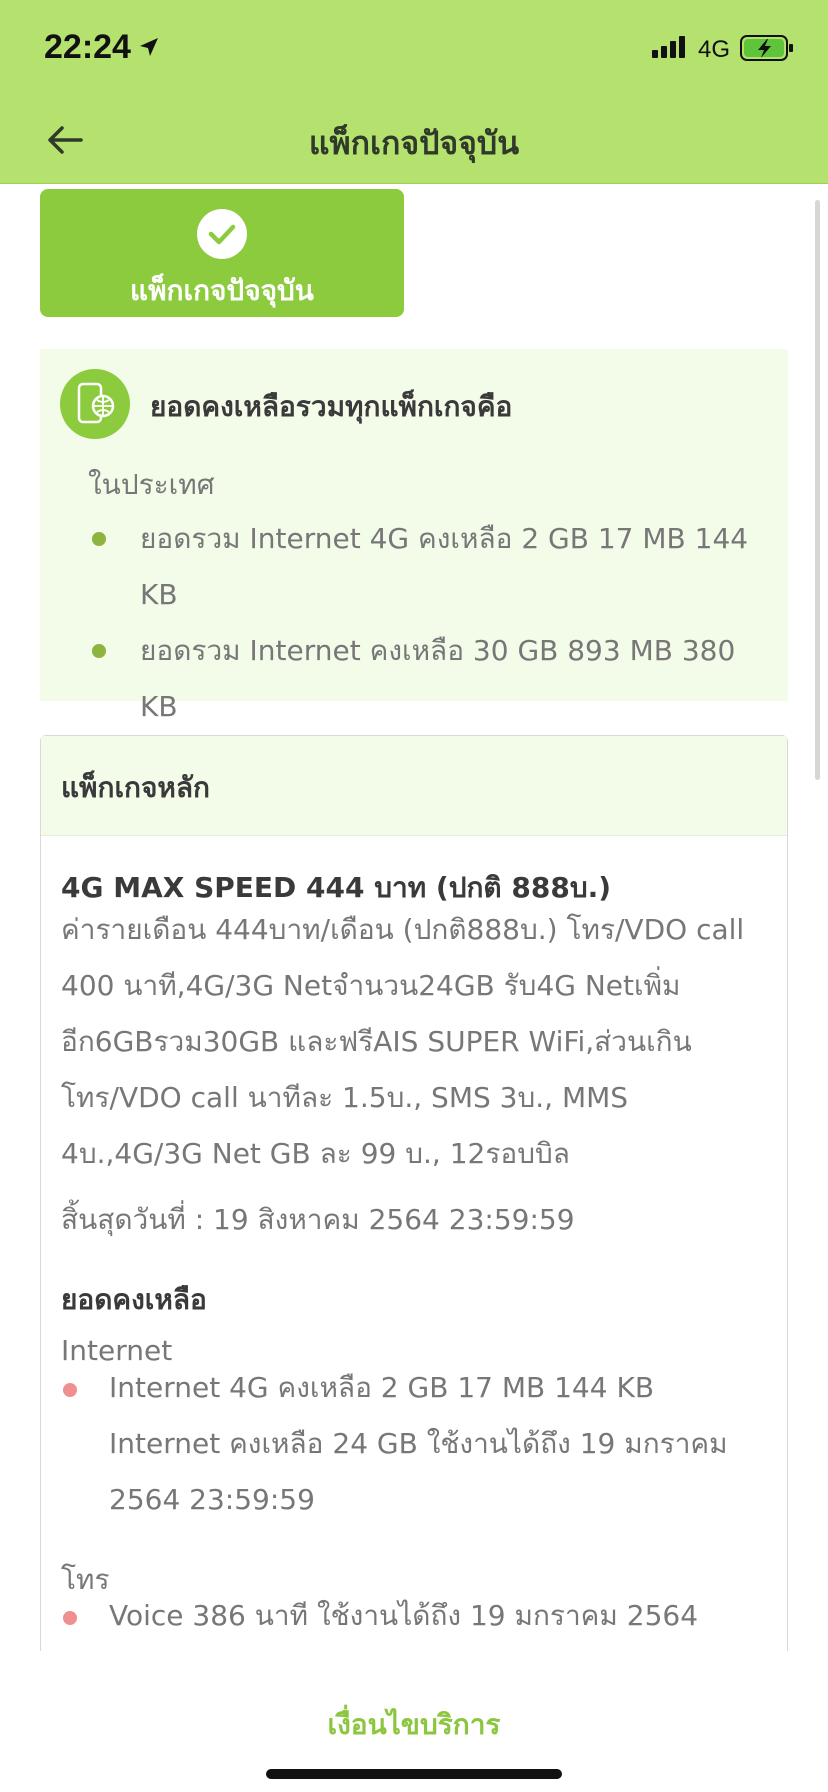 The width and height of the screenshot is (828, 1792). I want to click on scrollbar, so click(817, 490).